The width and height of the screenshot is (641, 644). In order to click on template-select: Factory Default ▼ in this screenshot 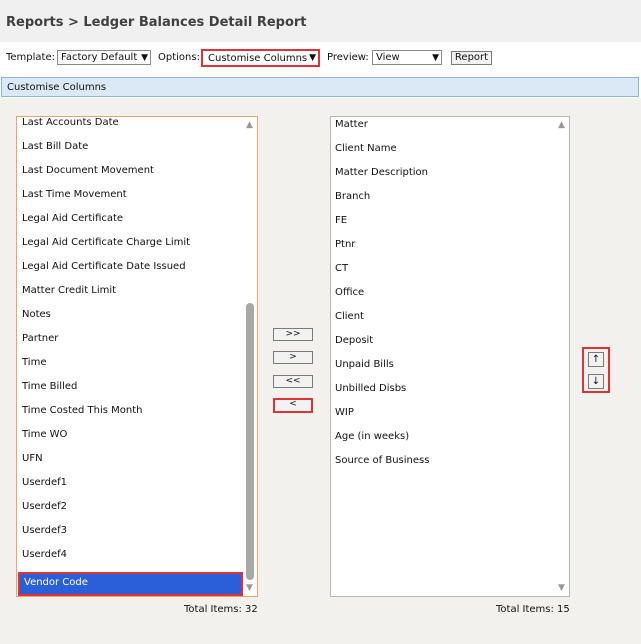, I will do `click(104, 57)`.